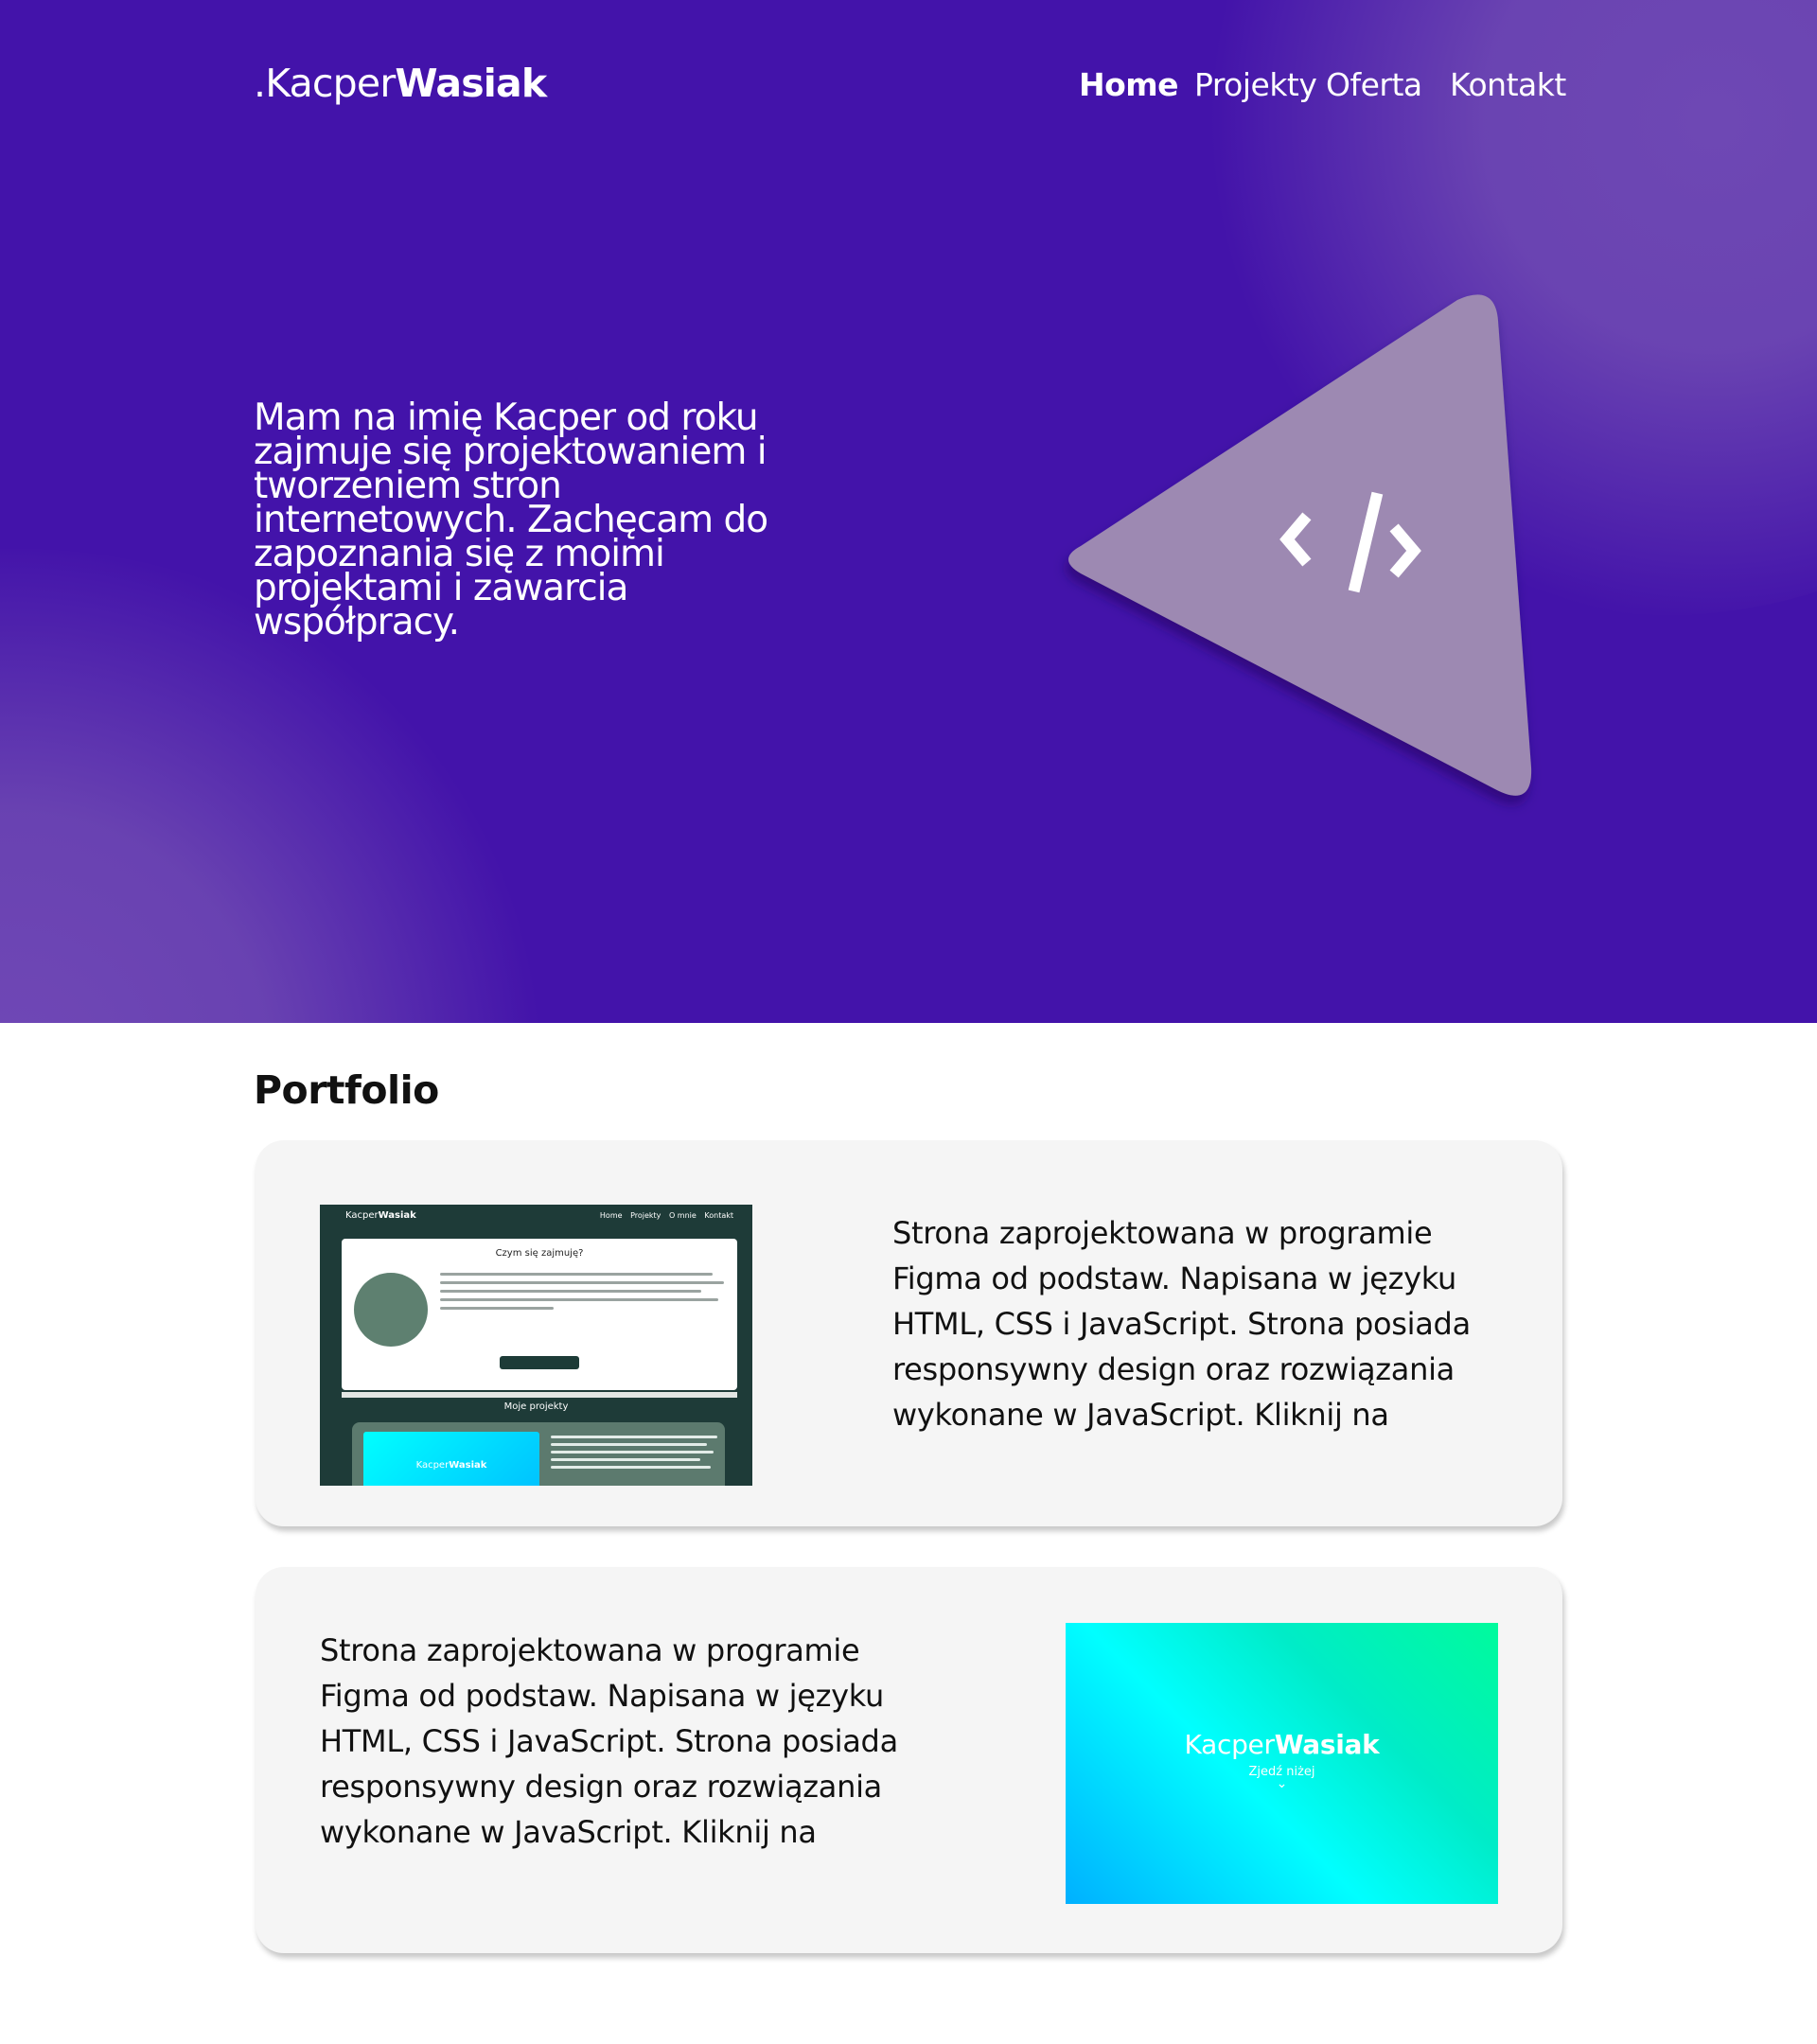 The image size is (1817, 2044). What do you see at coordinates (540, 1362) in the screenshot?
I see `preview-button` at bounding box center [540, 1362].